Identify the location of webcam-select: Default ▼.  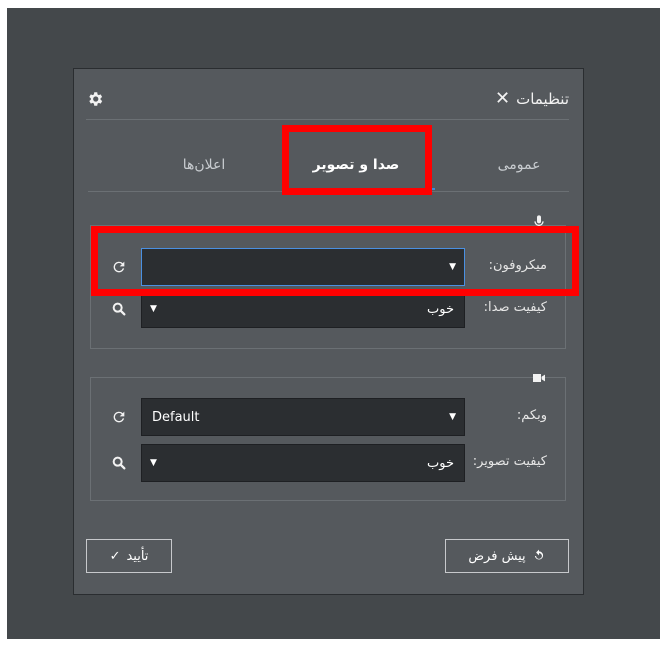
(303, 417).